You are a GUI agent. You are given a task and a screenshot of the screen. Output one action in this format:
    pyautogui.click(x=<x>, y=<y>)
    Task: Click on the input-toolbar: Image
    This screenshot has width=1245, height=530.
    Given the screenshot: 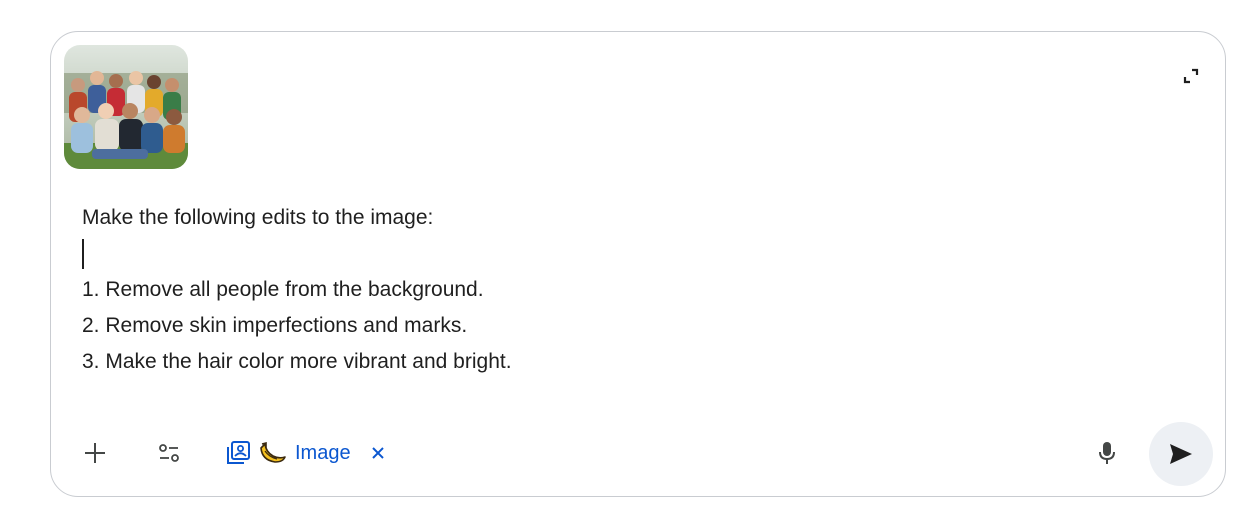 What is the action you would take?
    pyautogui.click(x=638, y=453)
    